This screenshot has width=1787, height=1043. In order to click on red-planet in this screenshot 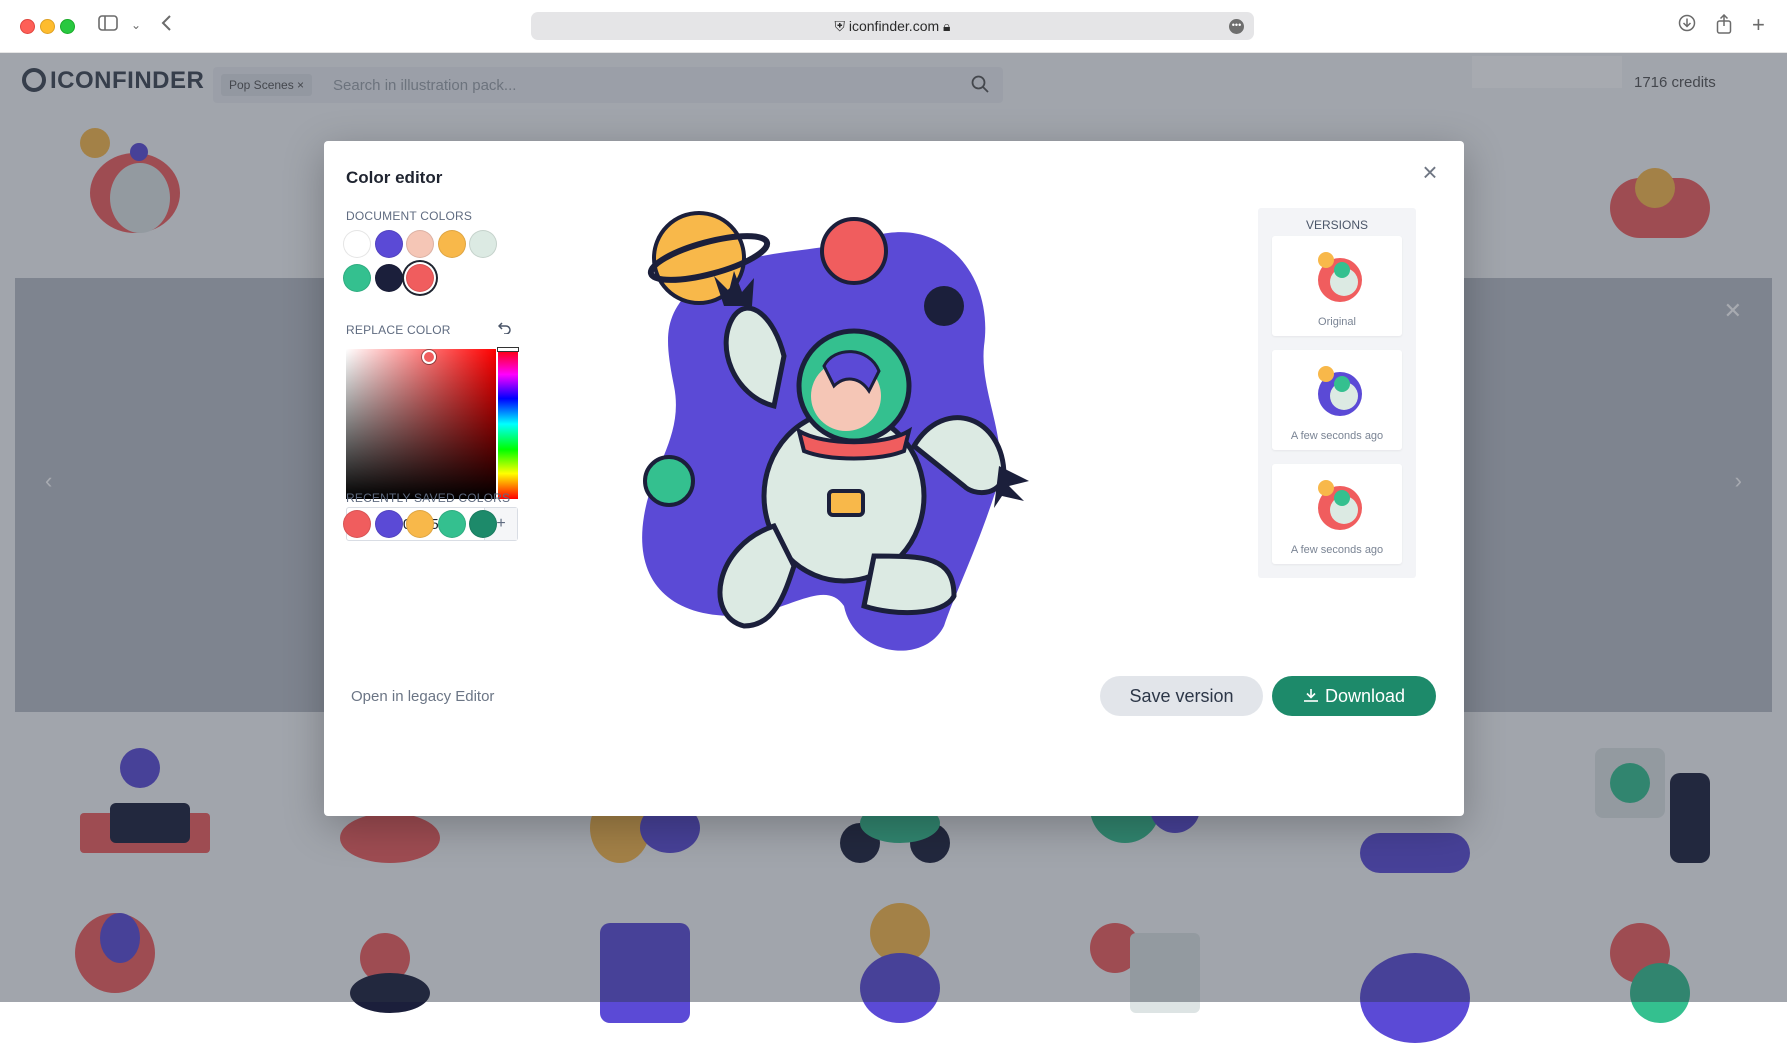, I will do `click(854, 251)`.